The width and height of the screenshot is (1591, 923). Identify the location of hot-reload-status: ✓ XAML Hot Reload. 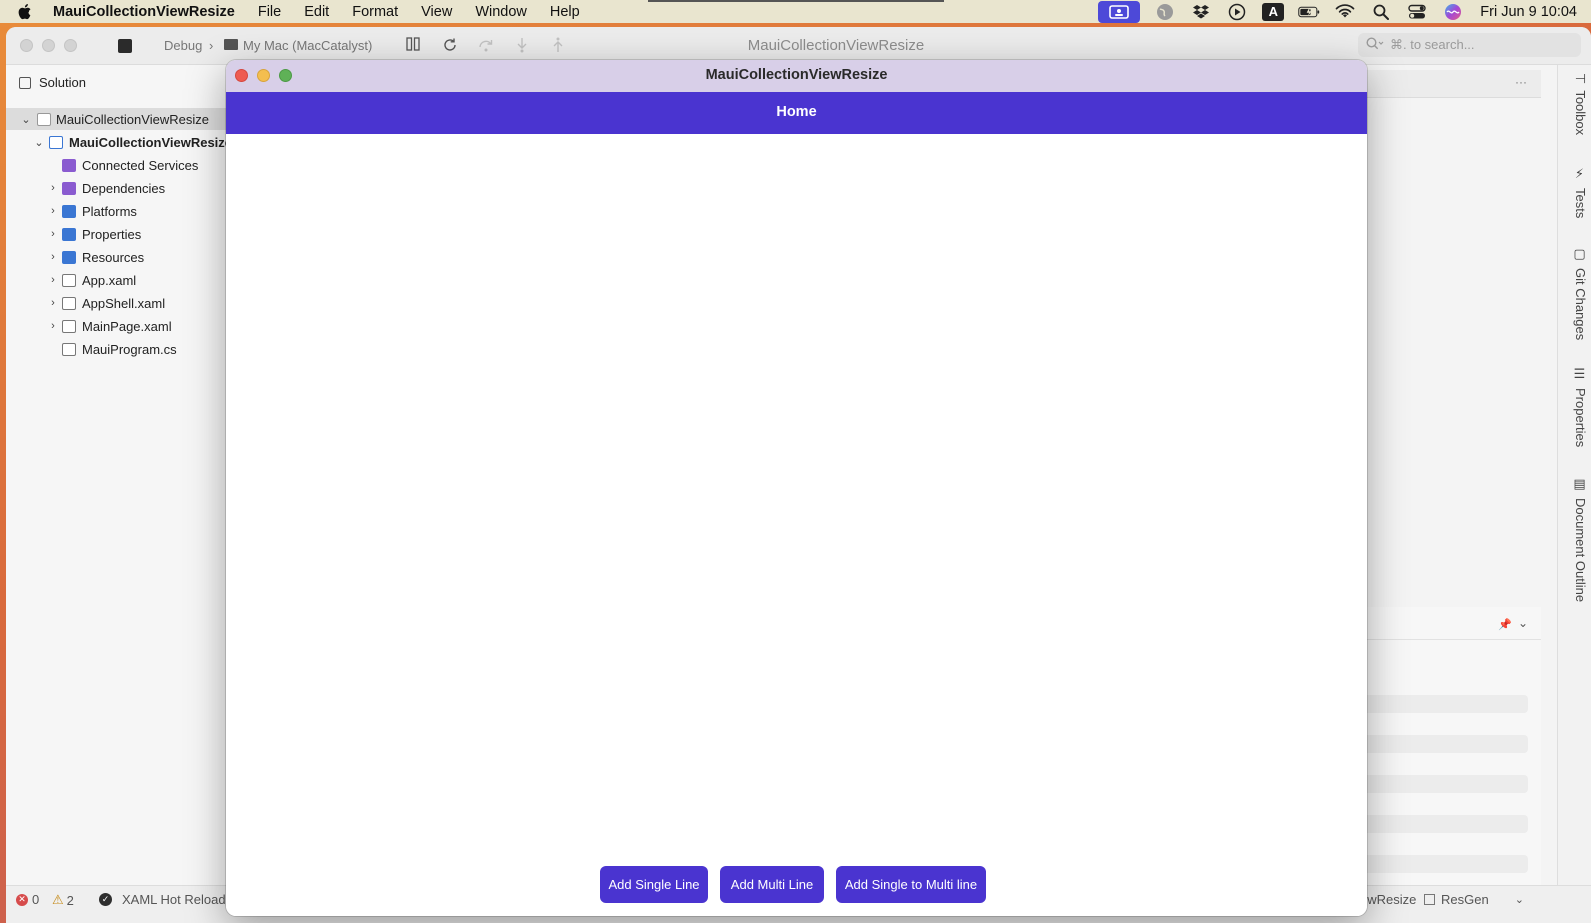
(162, 899).